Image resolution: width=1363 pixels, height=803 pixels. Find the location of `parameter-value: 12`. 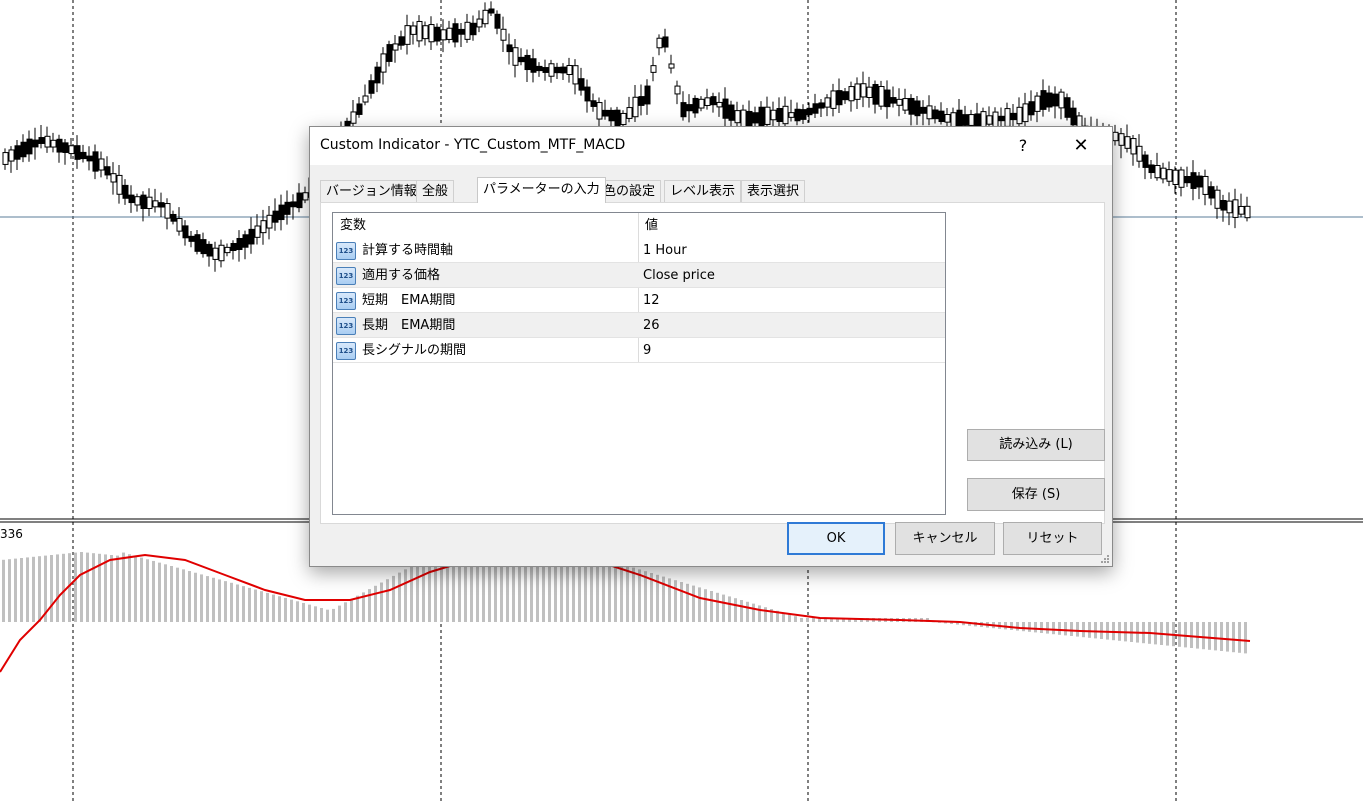

parameter-value: 12 is located at coordinates (651, 300).